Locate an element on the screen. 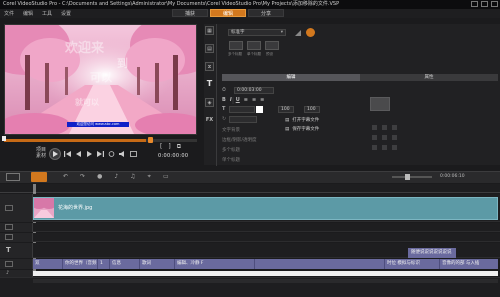  step-capture: 捕获 is located at coordinates (190, 13).